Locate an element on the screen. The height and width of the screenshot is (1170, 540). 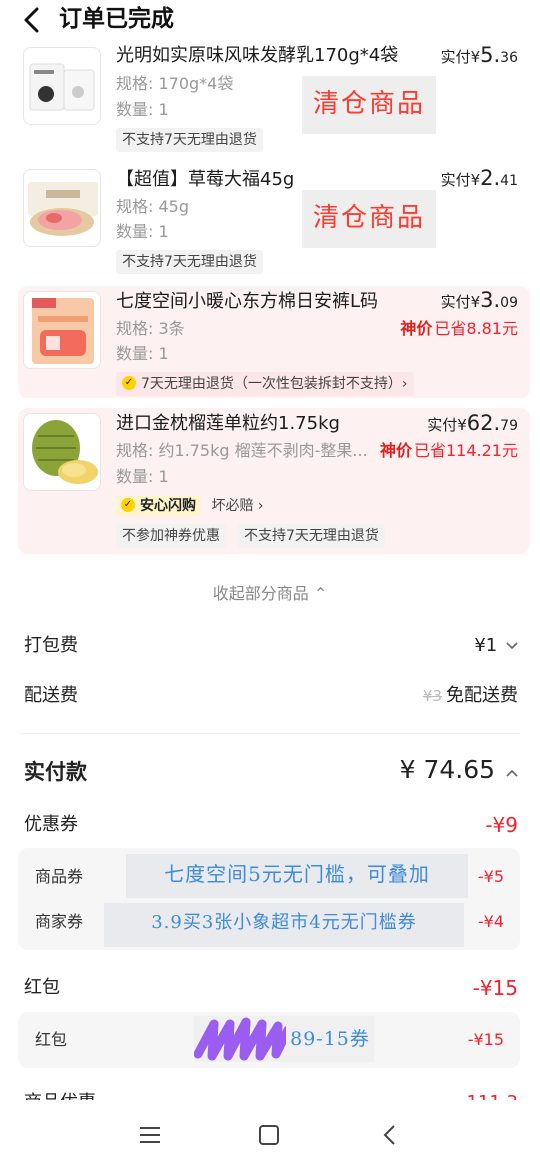
delivery-fee-label: 配送费 is located at coordinates (51, 695).